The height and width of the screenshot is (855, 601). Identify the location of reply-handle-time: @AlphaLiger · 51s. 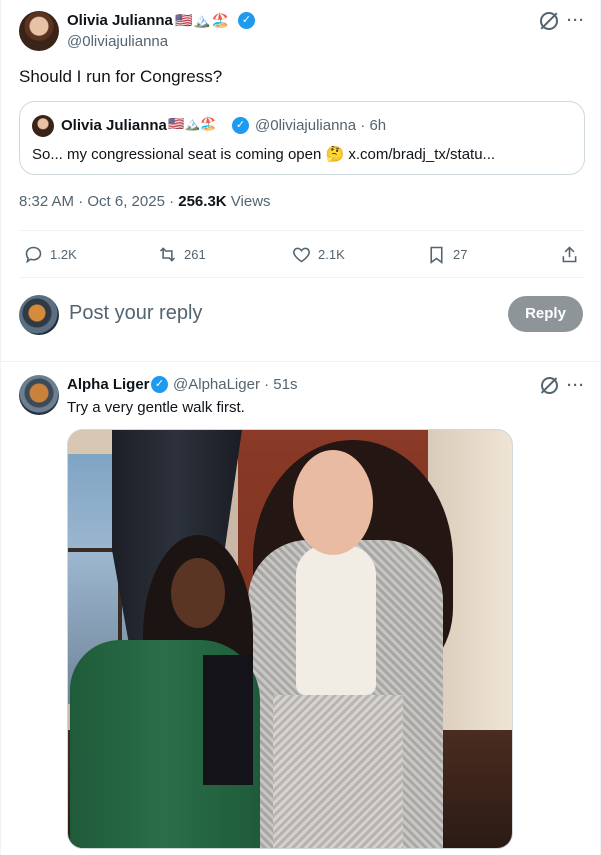
(235, 384).